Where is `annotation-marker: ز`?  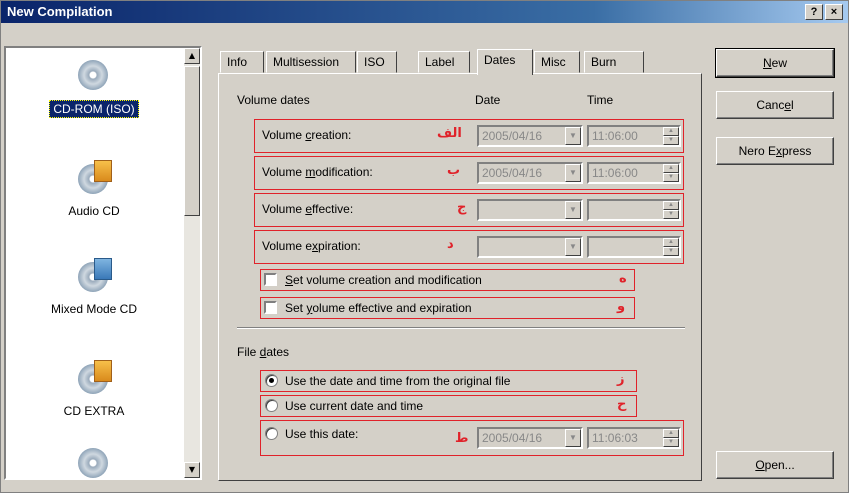
annotation-marker: ز is located at coordinates (621, 379).